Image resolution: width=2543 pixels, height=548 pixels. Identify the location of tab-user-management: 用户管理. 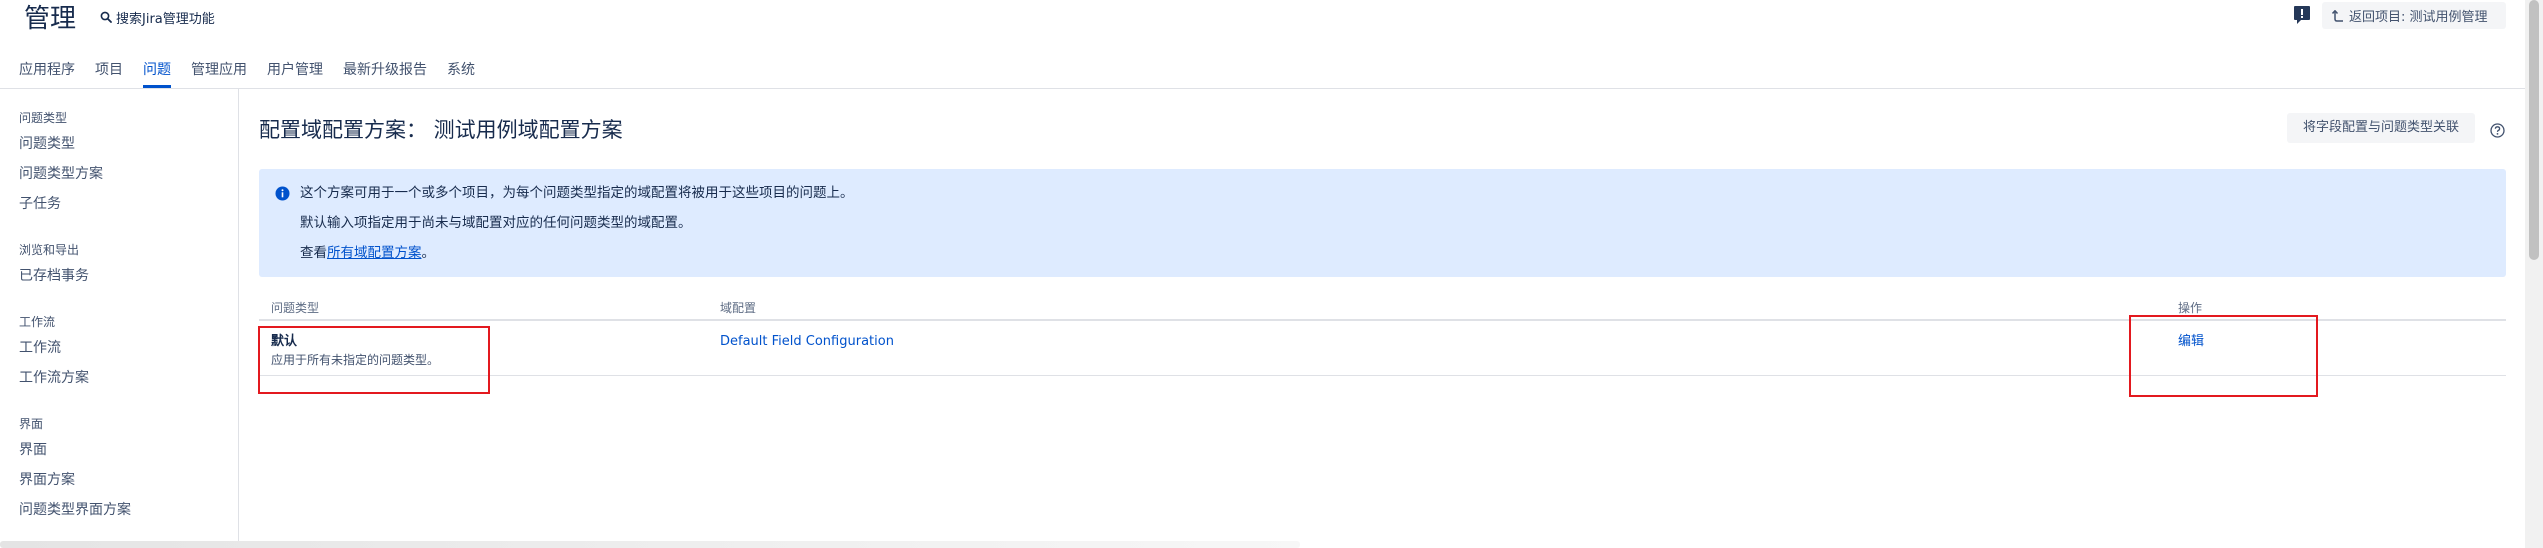
(295, 72).